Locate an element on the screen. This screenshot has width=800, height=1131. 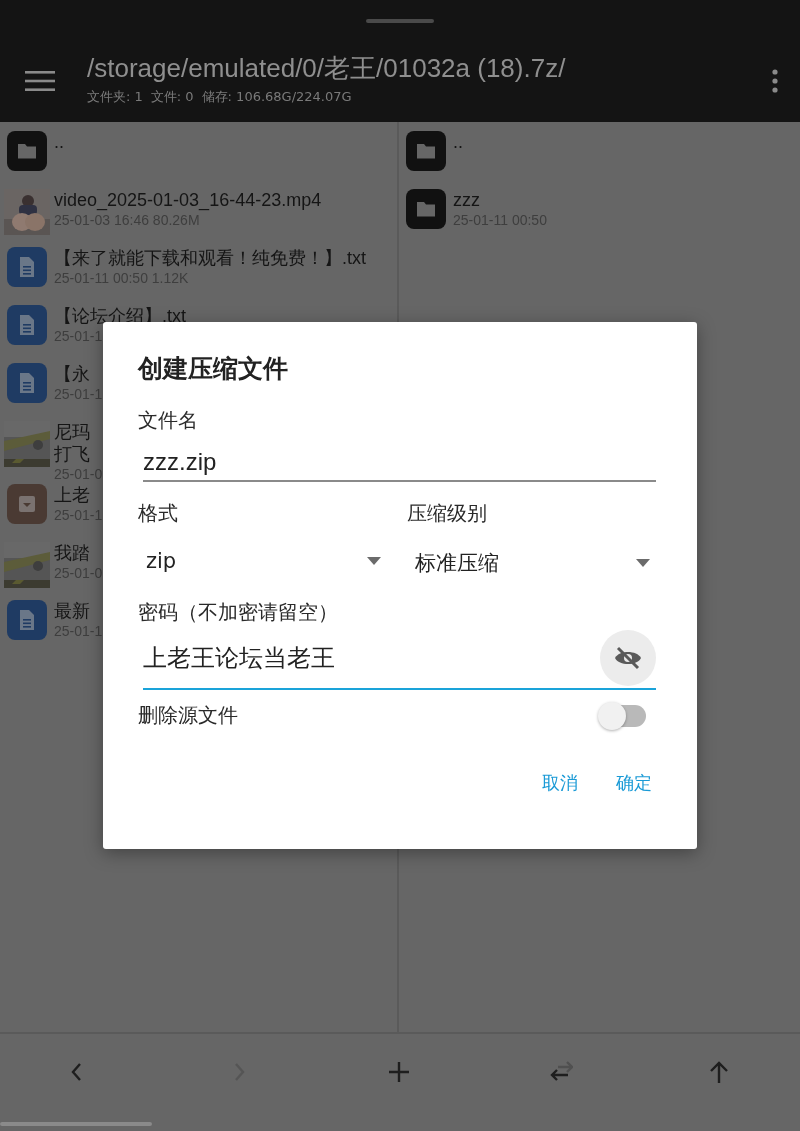
storage-stat: 储存: 106.68G/224.07G is located at coordinates (276, 96).